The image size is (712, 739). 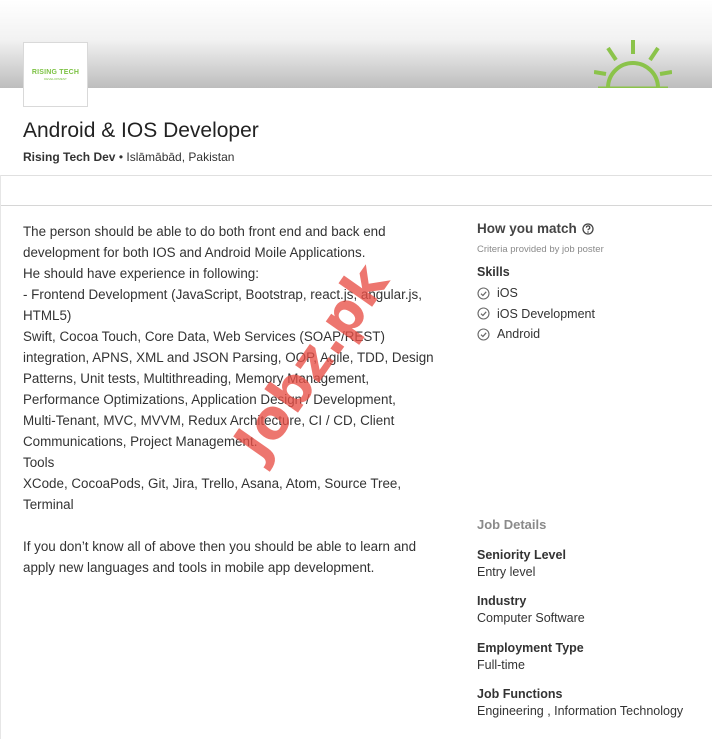 I want to click on section-divider, so click(x=356, y=205).